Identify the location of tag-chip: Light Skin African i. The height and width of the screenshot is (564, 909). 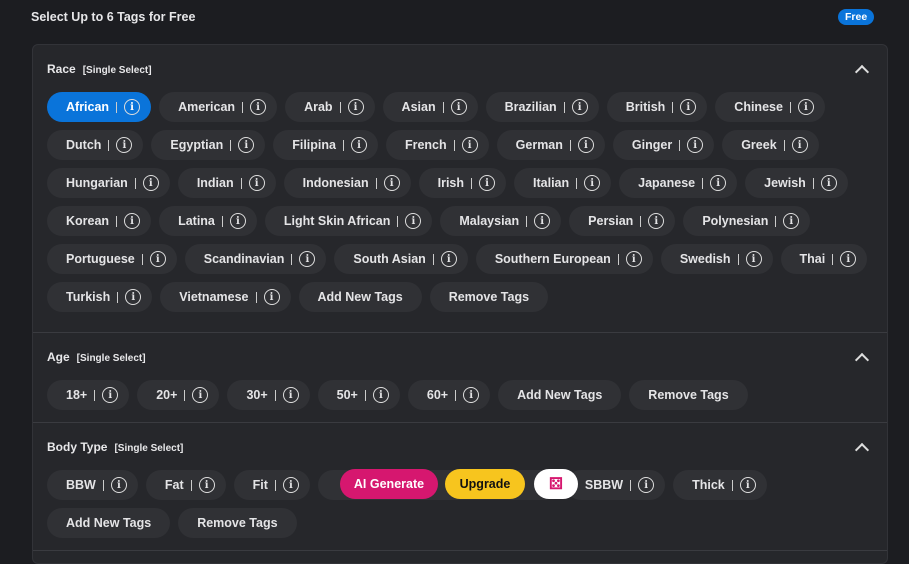
(348, 221).